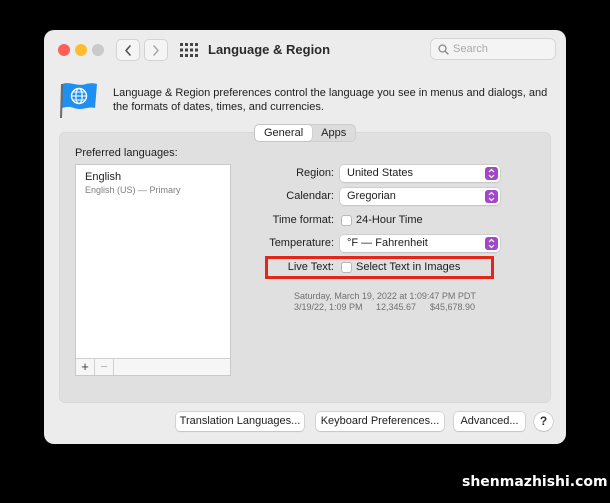  What do you see at coordinates (535, 482) in the screenshot?
I see `watermark-text: shenmazhishi.com` at bounding box center [535, 482].